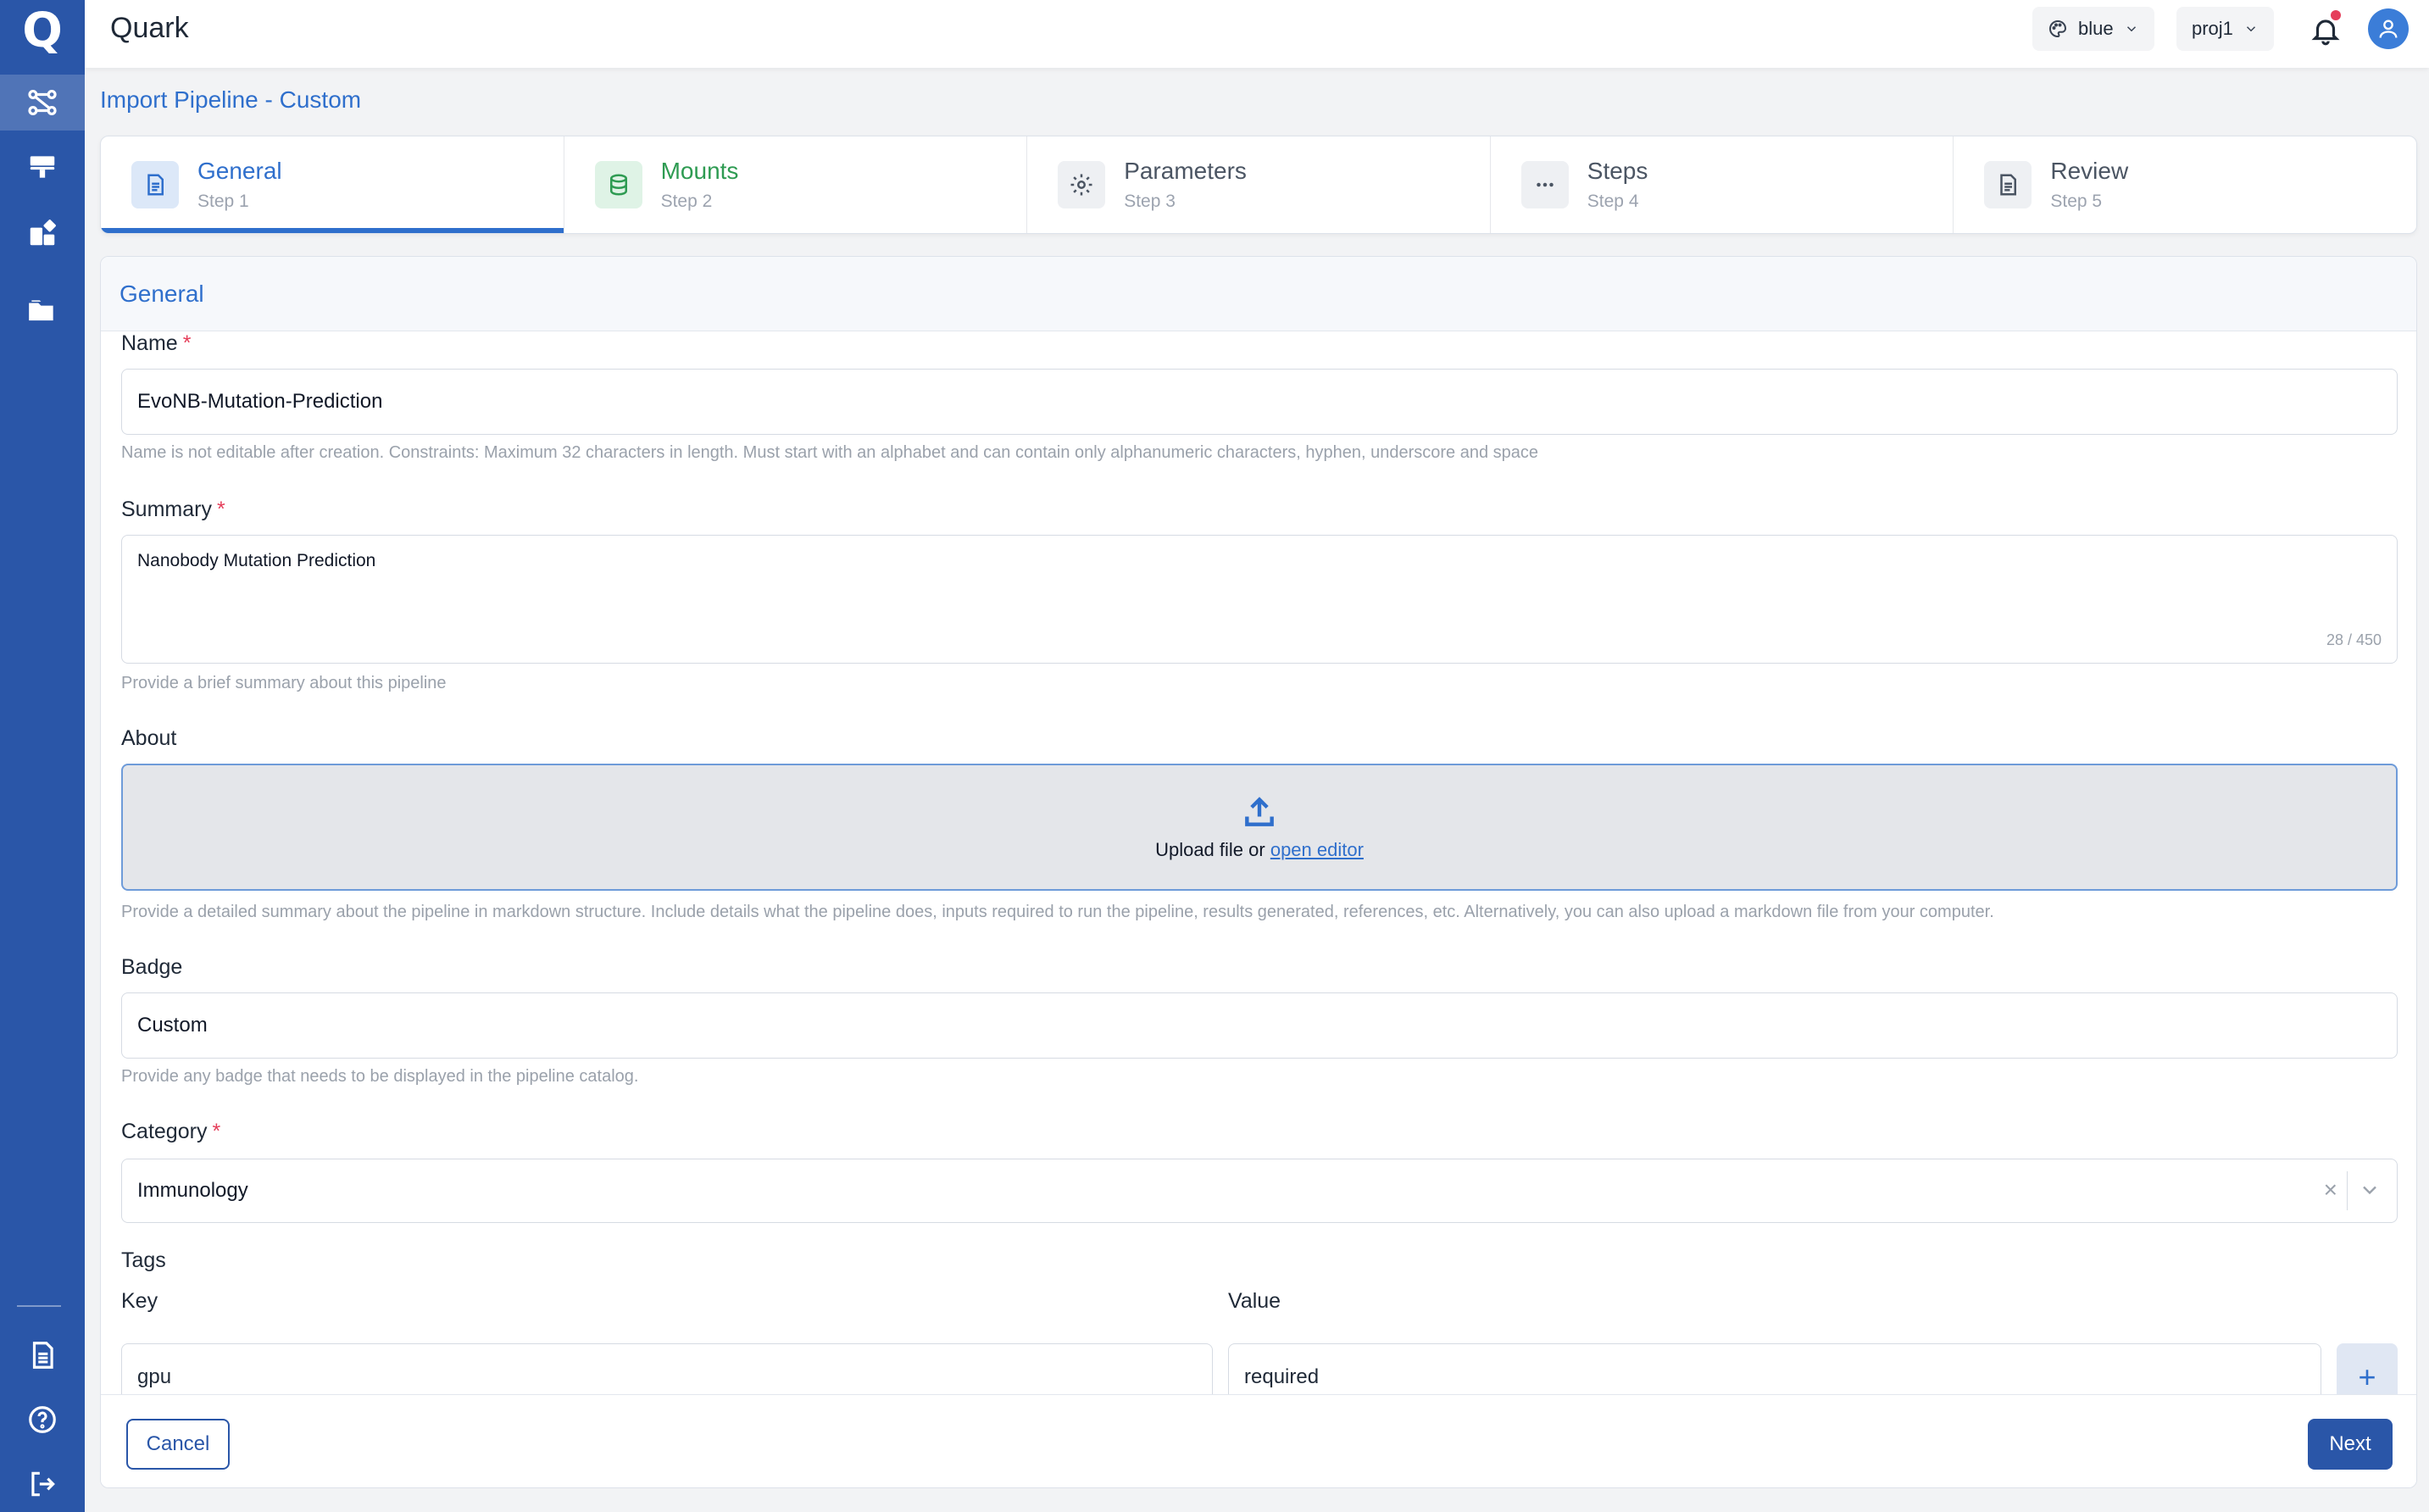 The image size is (2429, 1512). What do you see at coordinates (2325, 30) in the screenshot?
I see `notifications-button` at bounding box center [2325, 30].